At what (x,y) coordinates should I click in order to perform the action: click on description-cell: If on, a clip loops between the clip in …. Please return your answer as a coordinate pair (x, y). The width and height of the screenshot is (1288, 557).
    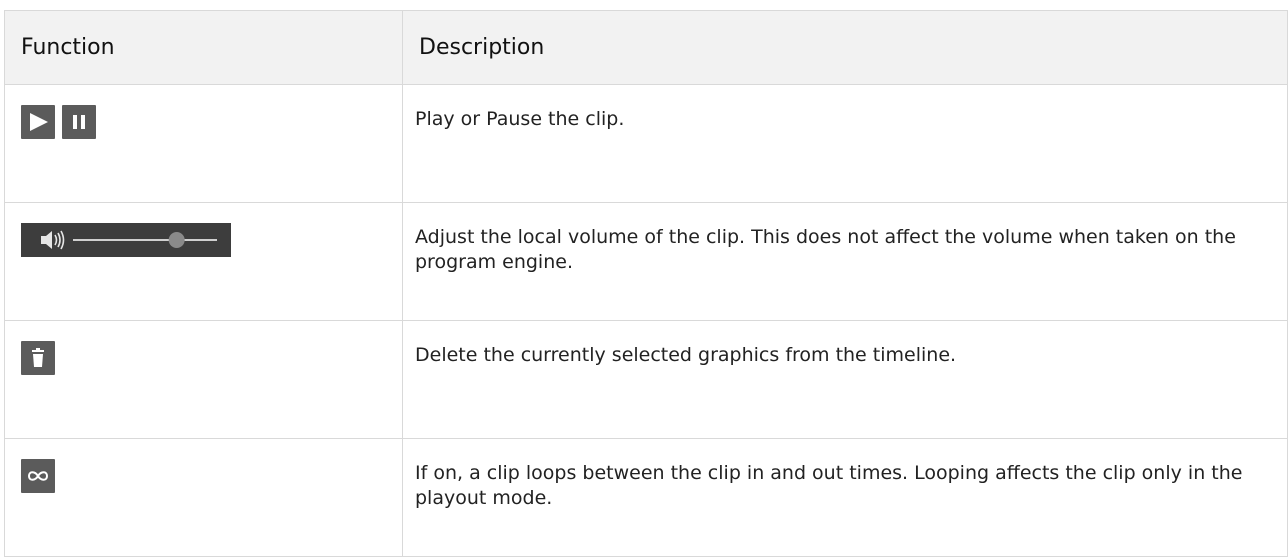
    Looking at the image, I should click on (845, 497).